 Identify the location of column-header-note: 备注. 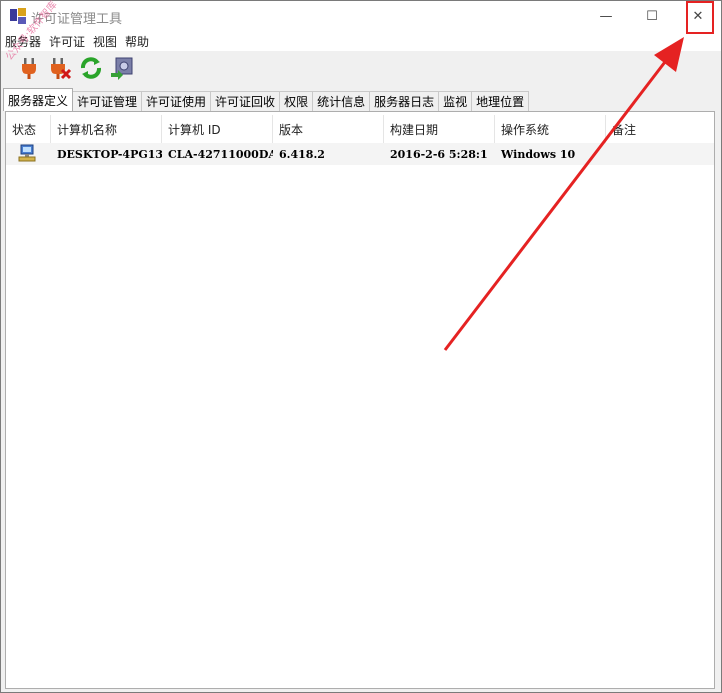
(660, 129).